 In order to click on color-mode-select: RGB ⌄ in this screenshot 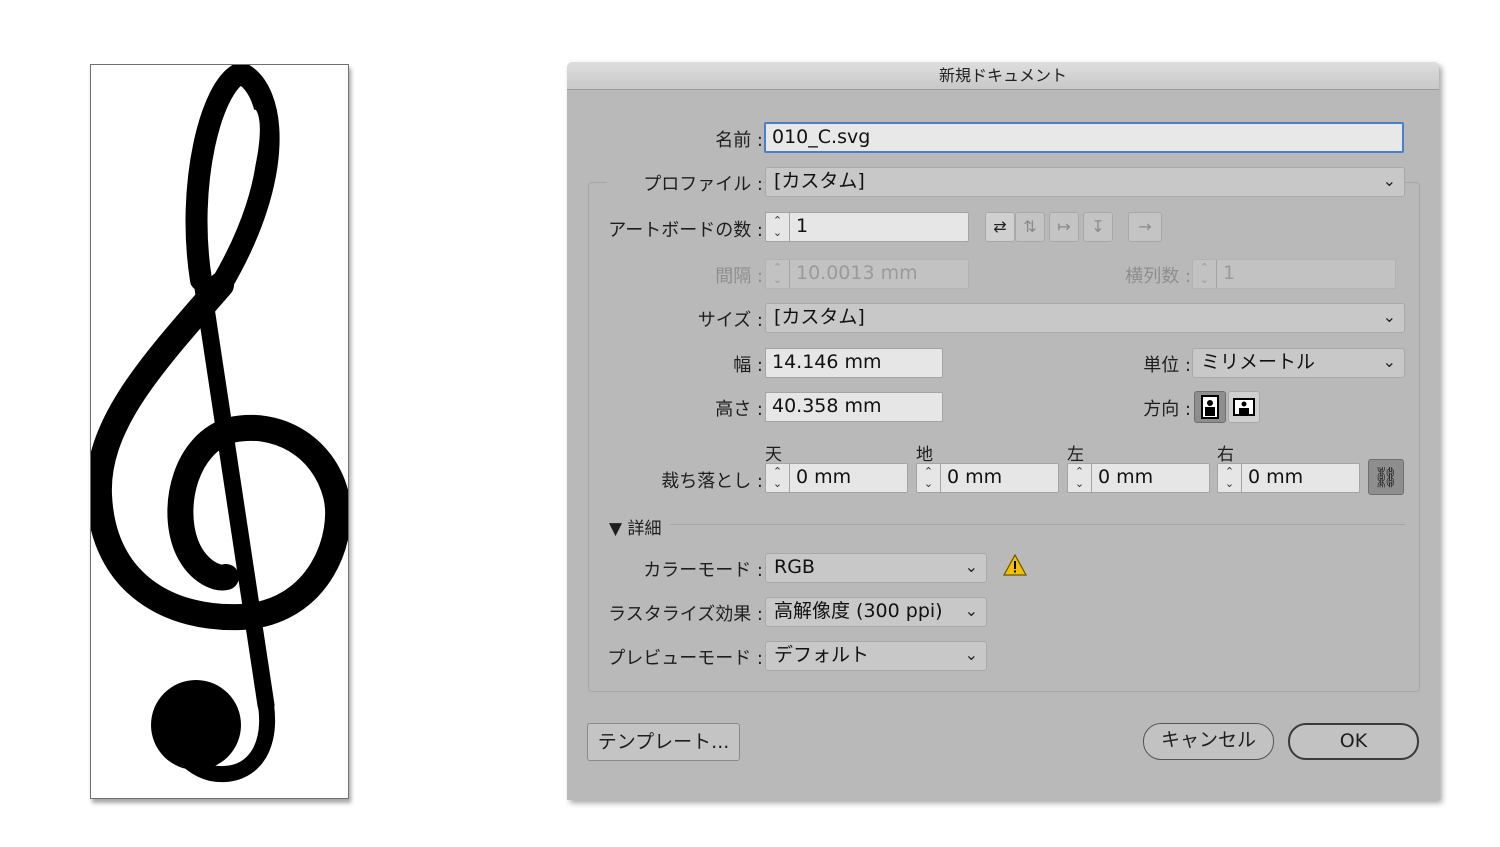, I will do `click(876, 568)`.